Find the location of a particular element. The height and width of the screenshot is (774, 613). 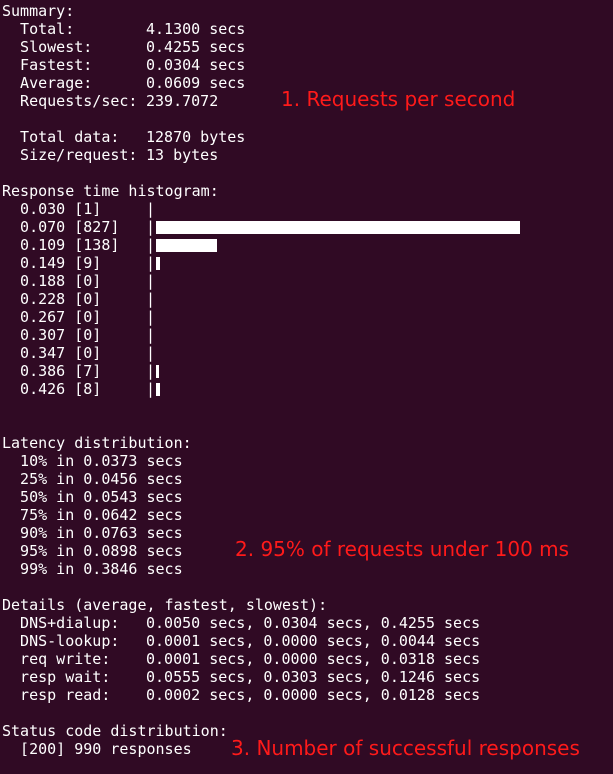

histogram-row-label: 0.188 [0] is located at coordinates (52, 281).